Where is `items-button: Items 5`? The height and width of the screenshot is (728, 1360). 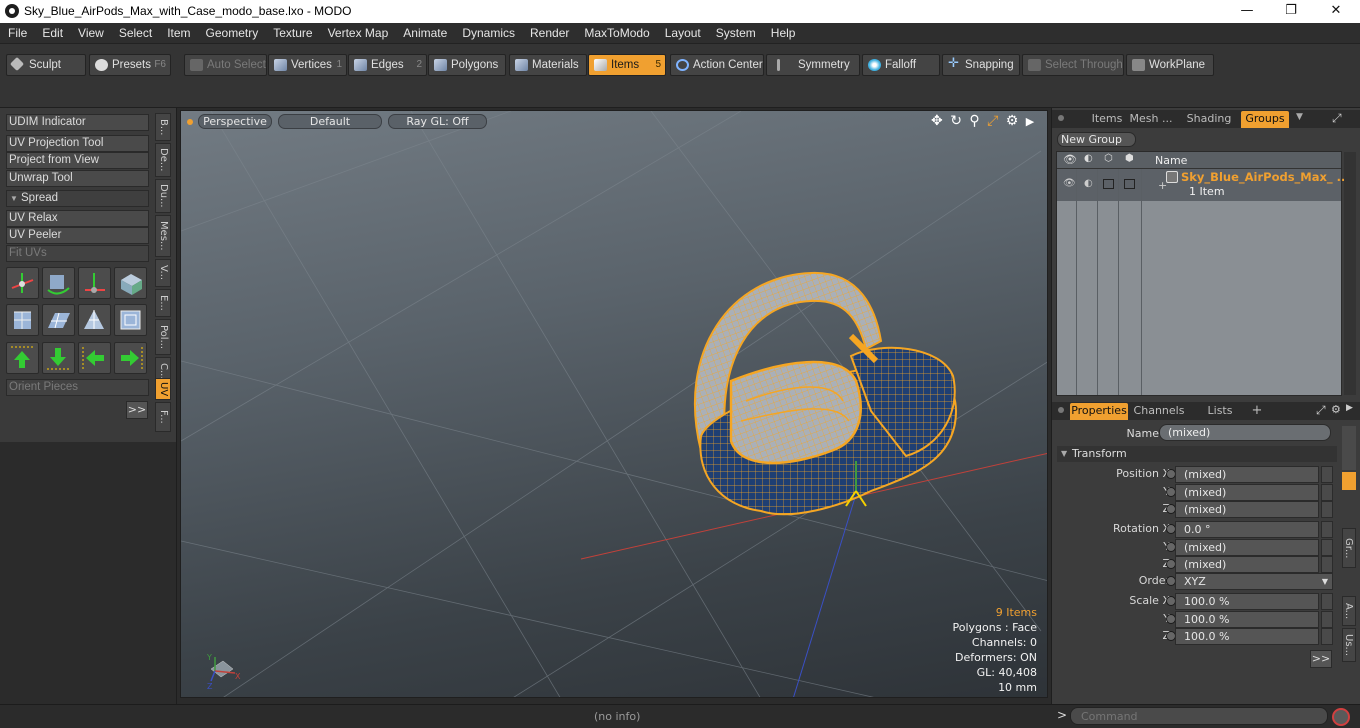
items-button: Items 5 is located at coordinates (627, 65).